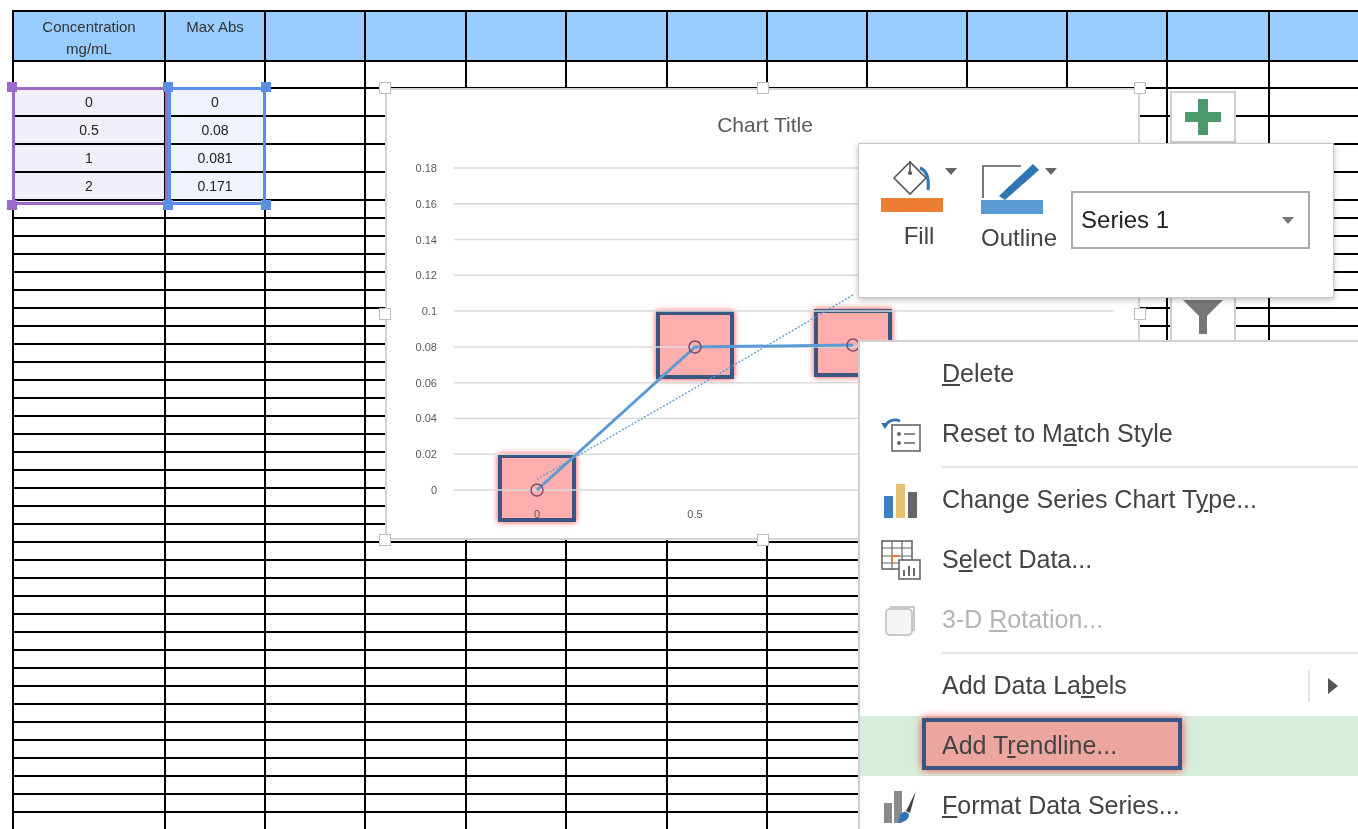 The width and height of the screenshot is (1358, 829). I want to click on axis-tick-label: 0.14, so click(426, 239).